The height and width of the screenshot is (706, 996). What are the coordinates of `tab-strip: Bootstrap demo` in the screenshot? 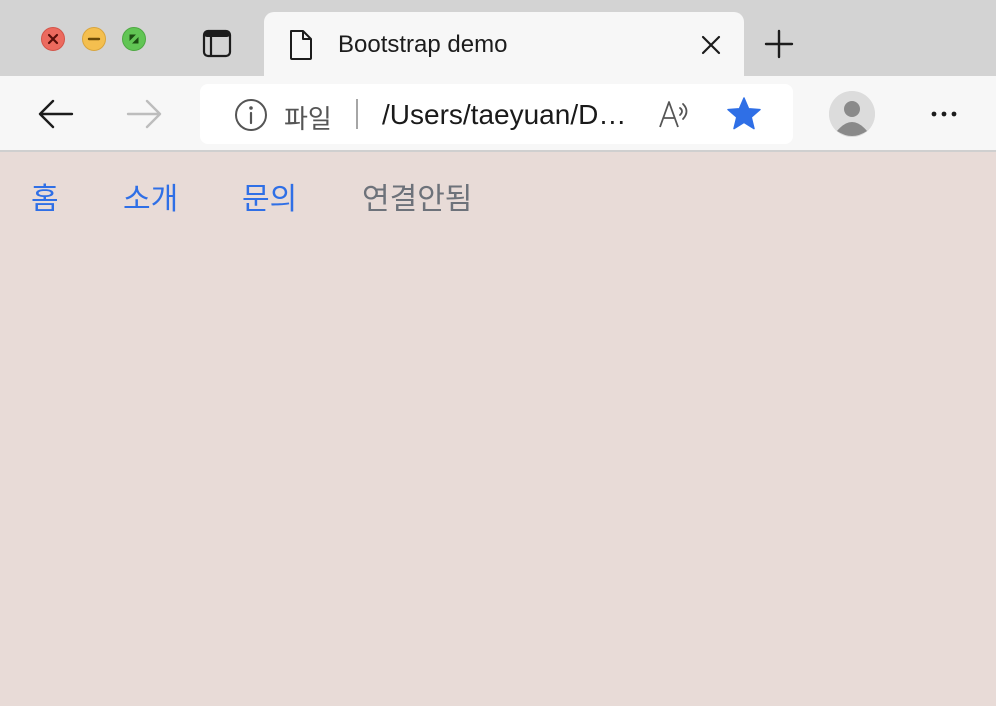 It's located at (498, 38).